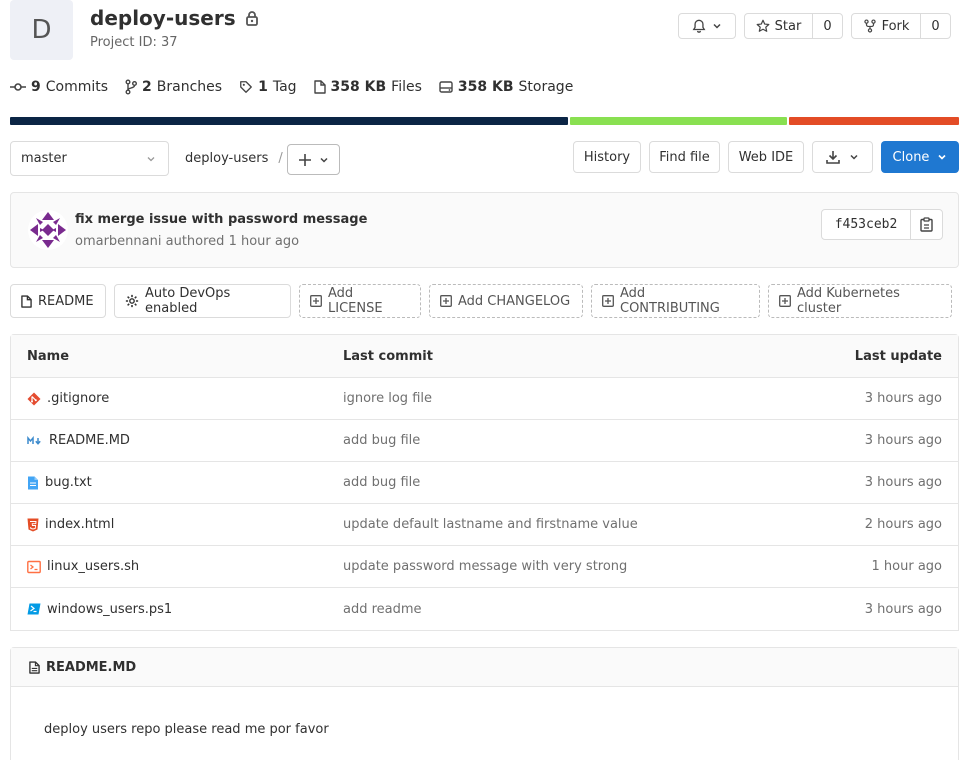  Describe the element at coordinates (35, 440) in the screenshot. I see `markdown-icon` at that location.